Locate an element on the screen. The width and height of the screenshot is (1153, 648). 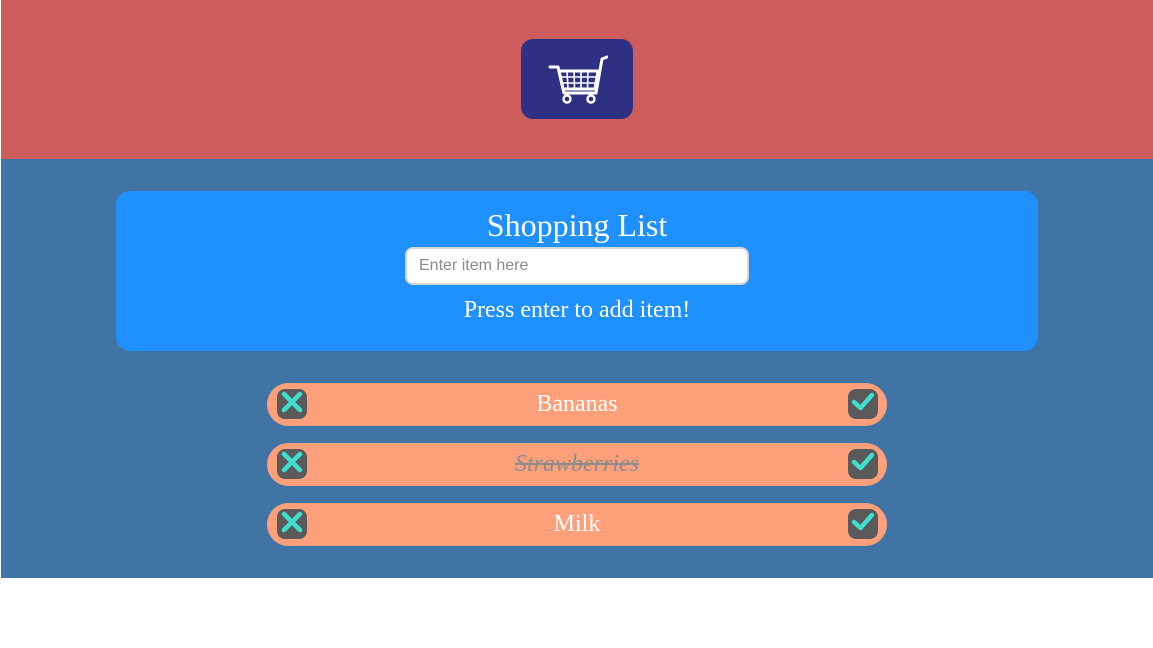
list-item: Milk is located at coordinates (577, 524).